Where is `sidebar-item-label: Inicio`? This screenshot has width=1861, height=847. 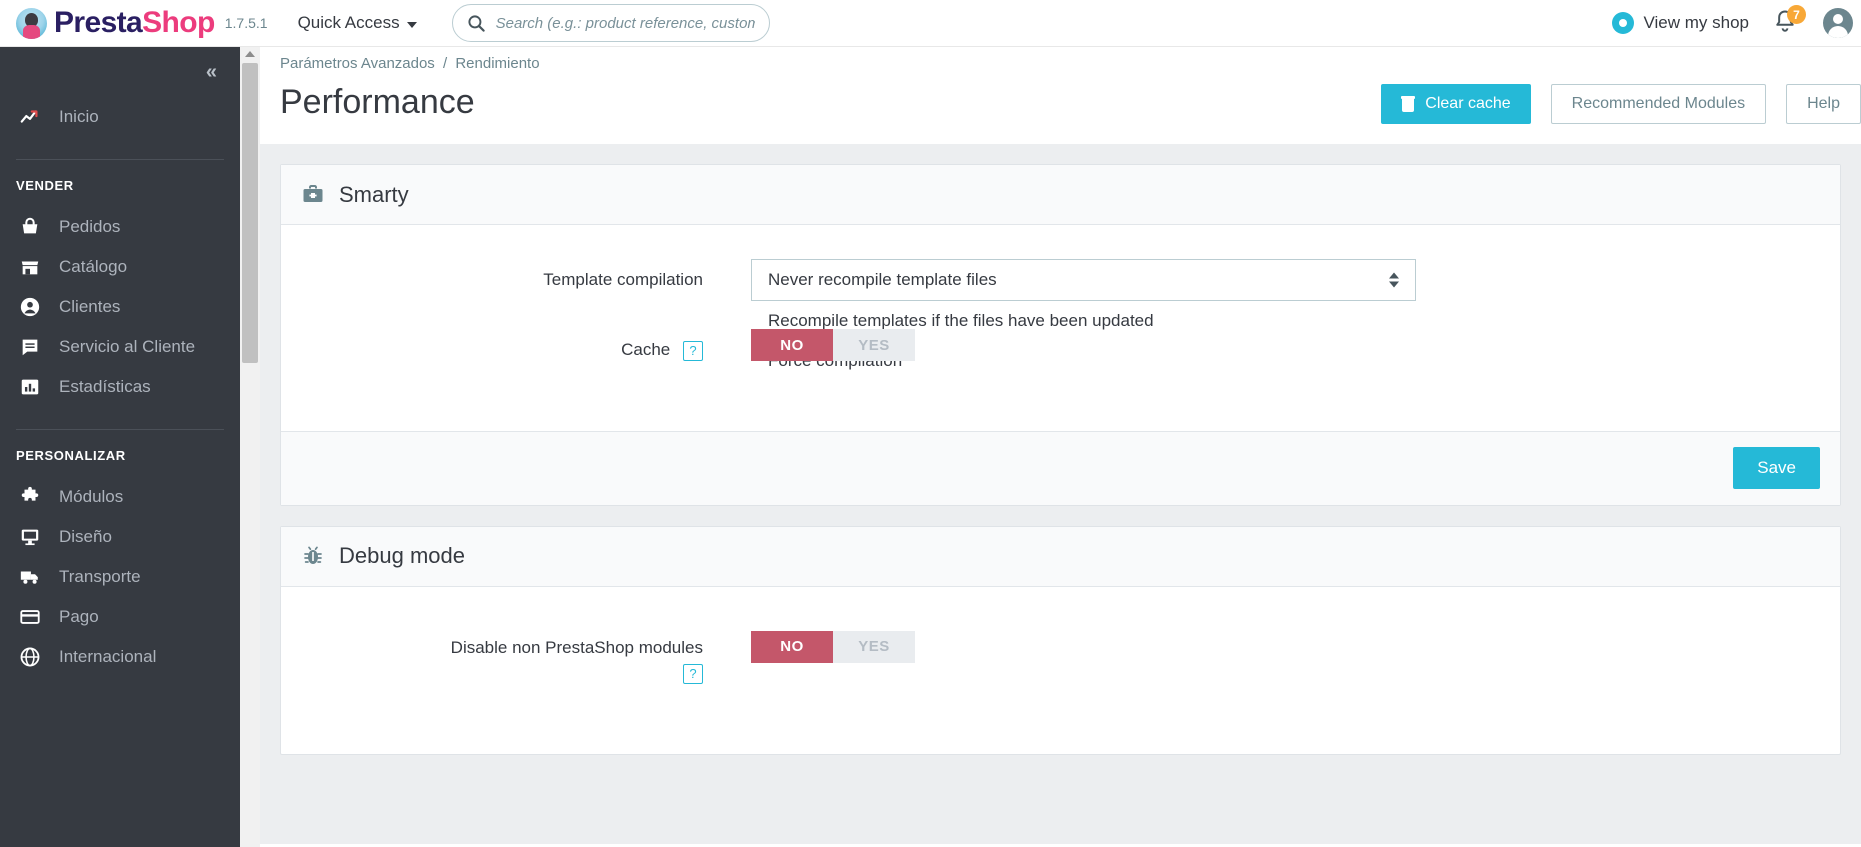
sidebar-item-label: Inicio is located at coordinates (79, 116).